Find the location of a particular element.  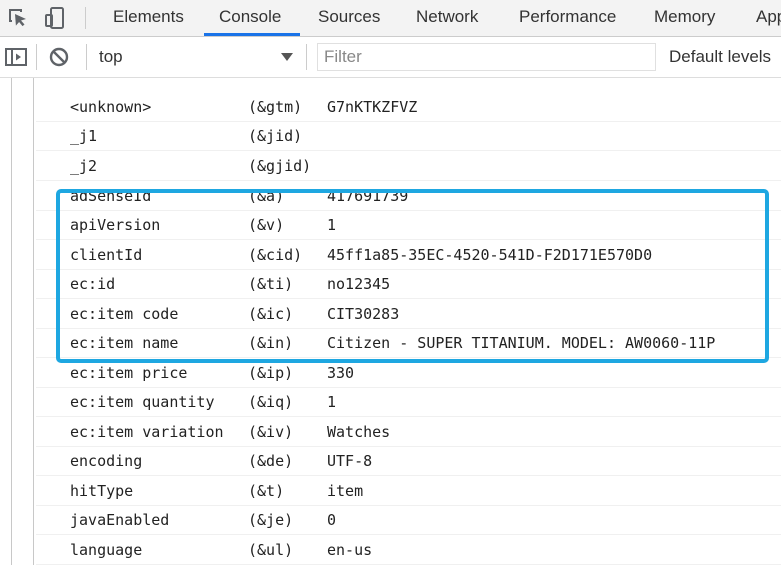

tab-performance: Performance is located at coordinates (567, 18).